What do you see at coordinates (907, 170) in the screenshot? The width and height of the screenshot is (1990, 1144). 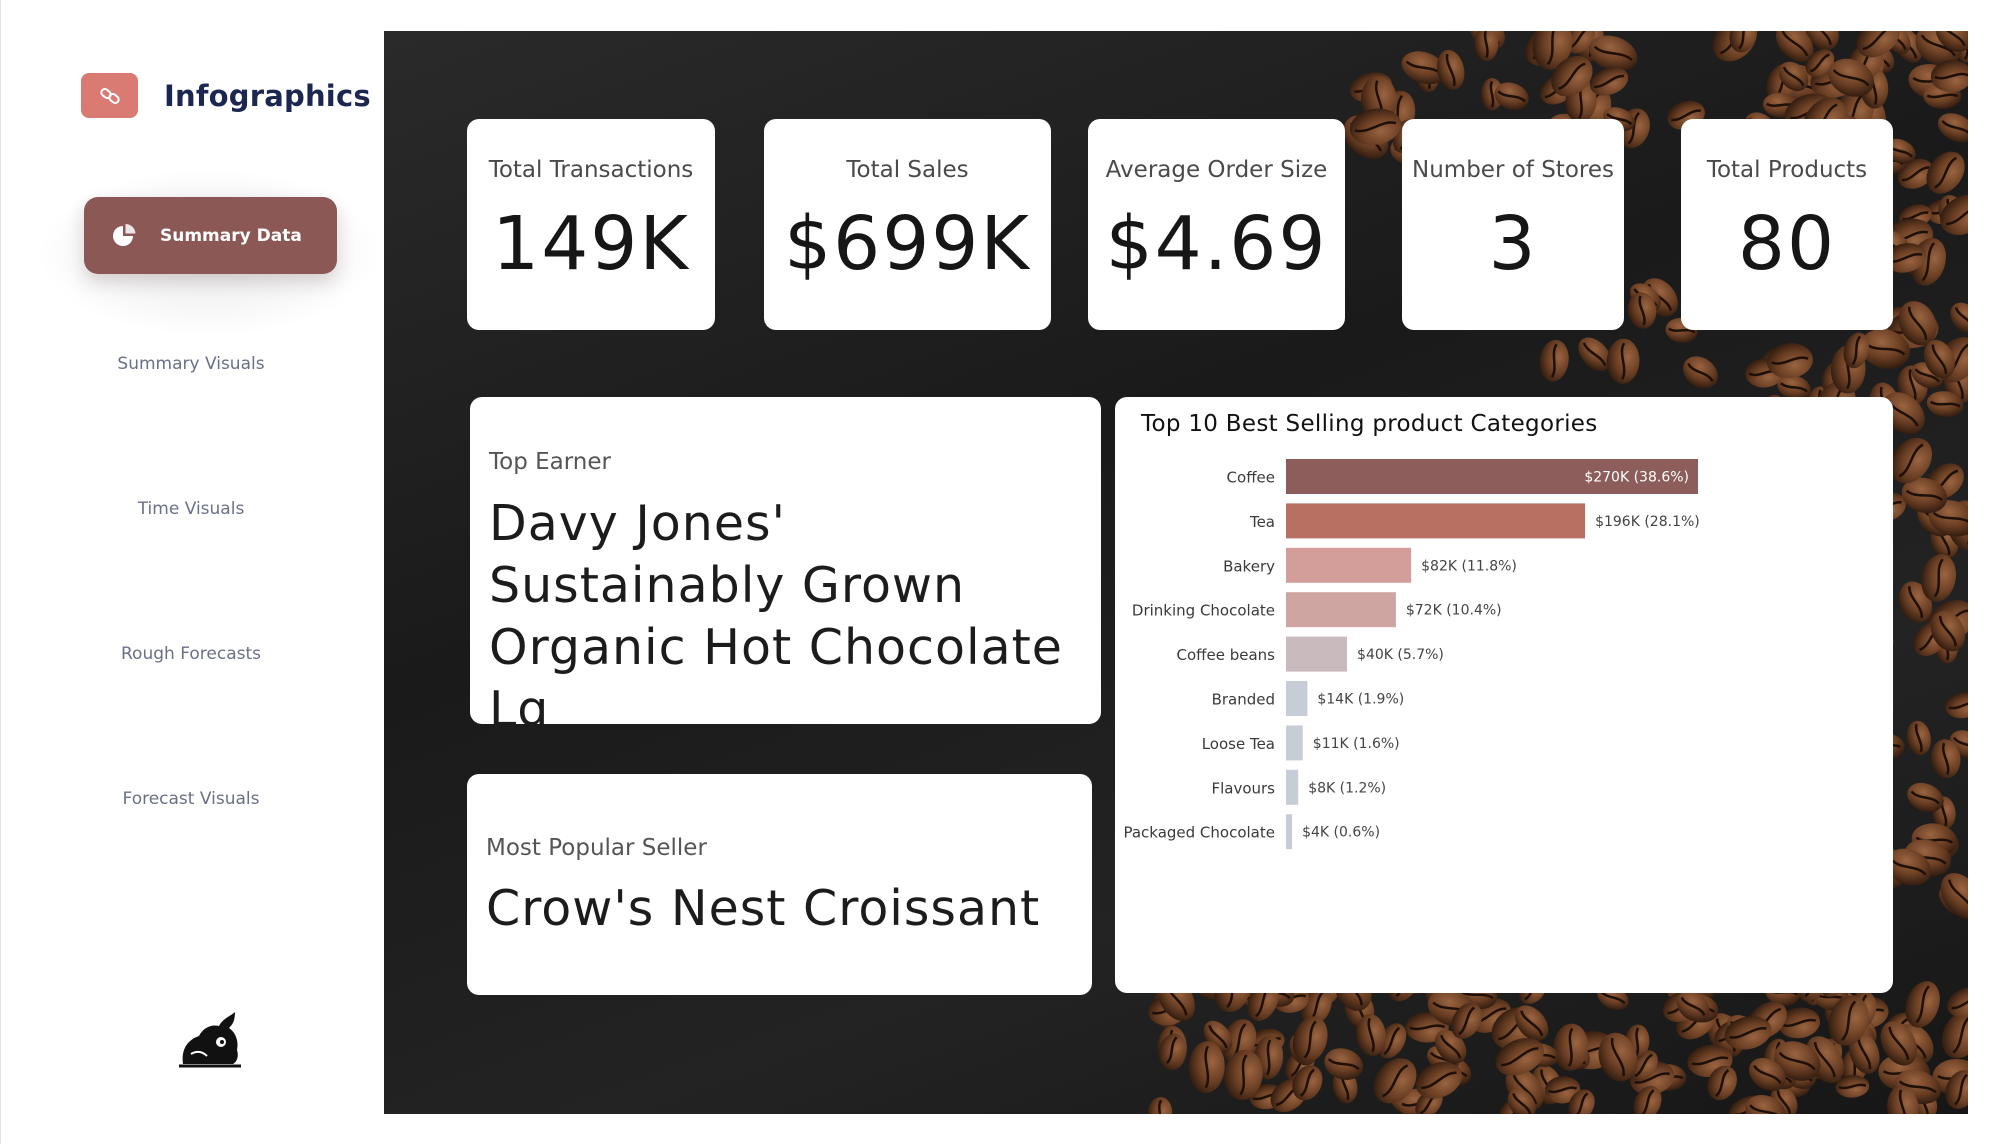 I see `kpi-label: Total Sales` at bounding box center [907, 170].